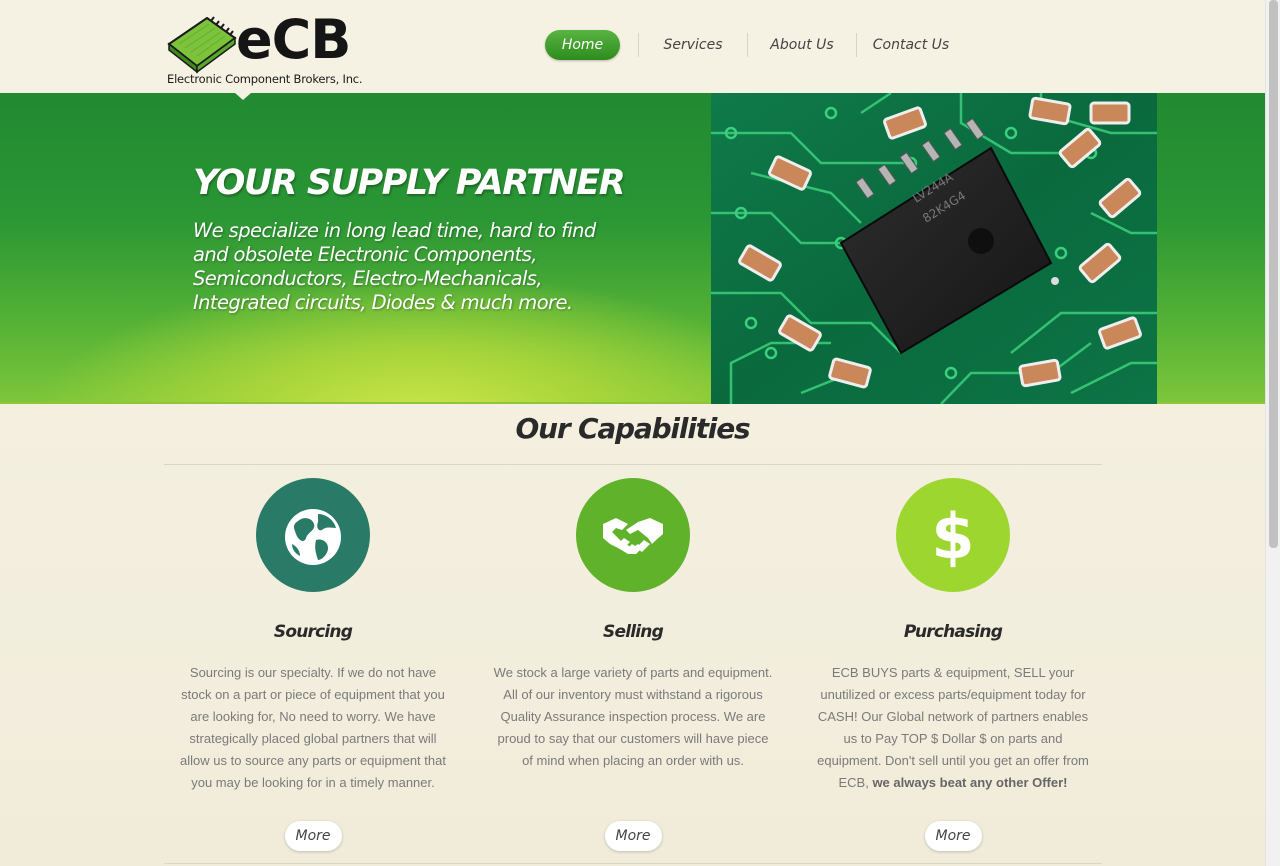 This screenshot has height=866, width=1280. Describe the element at coordinates (265, 79) in the screenshot. I see `logo-subtitle: Electronic Component Brokers, Inc.` at that location.